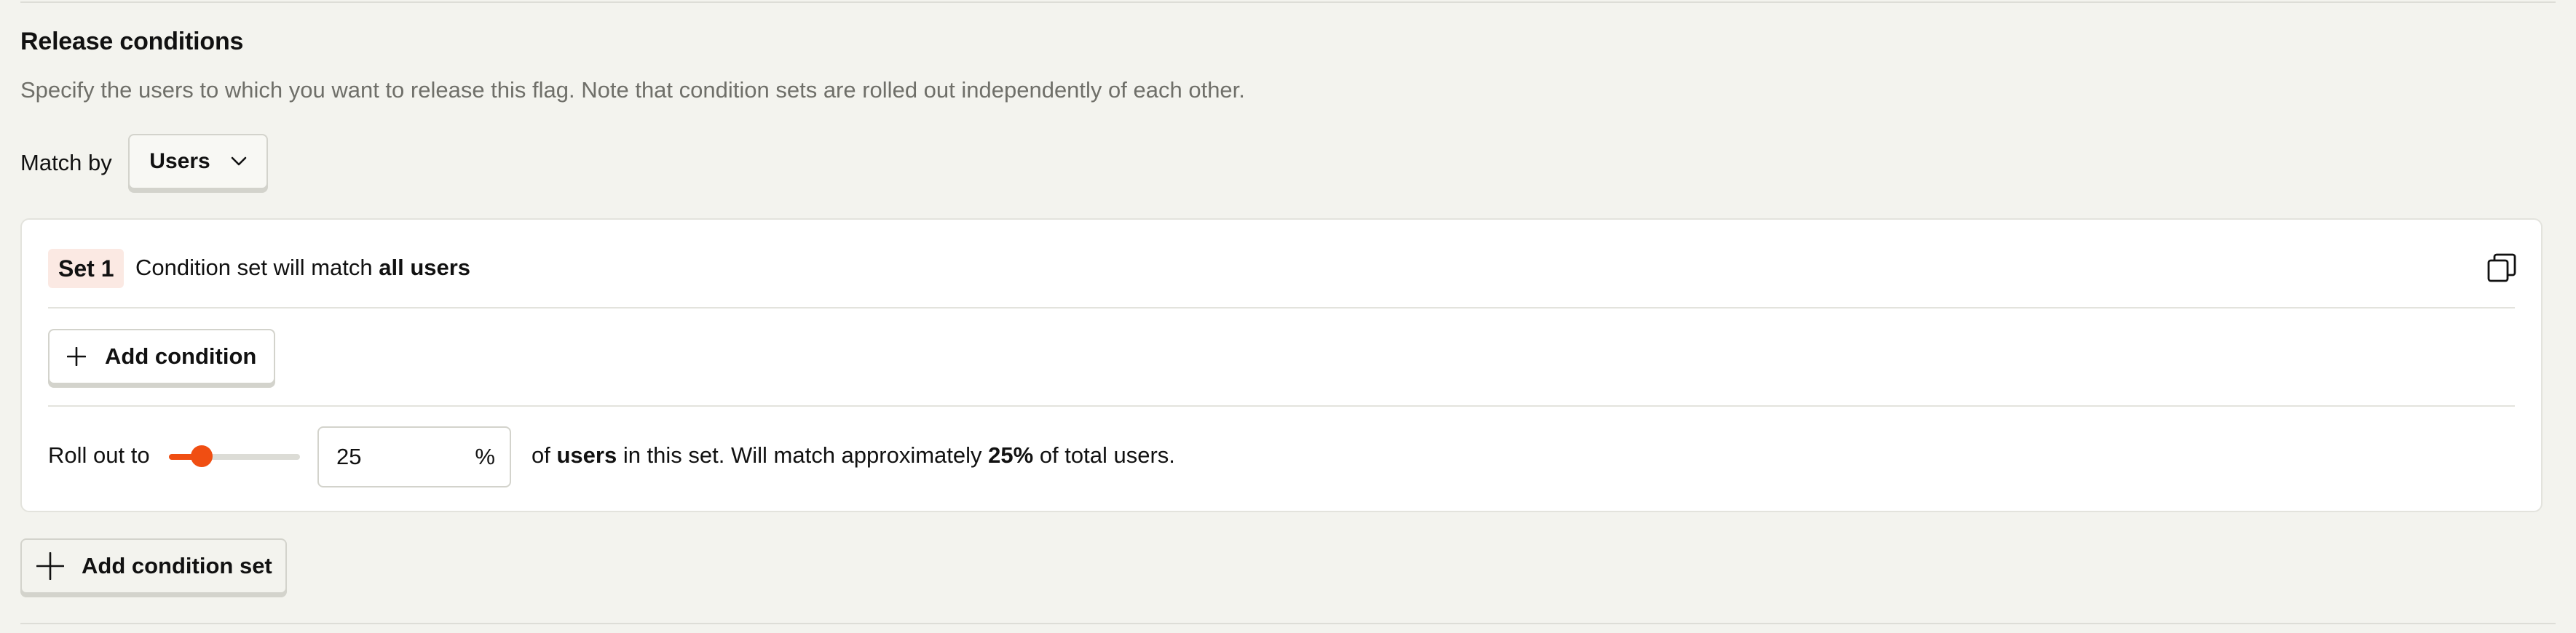 The height and width of the screenshot is (633, 2576). Describe the element at coordinates (544, 455) in the screenshot. I see `rollout-text-part: of` at that location.